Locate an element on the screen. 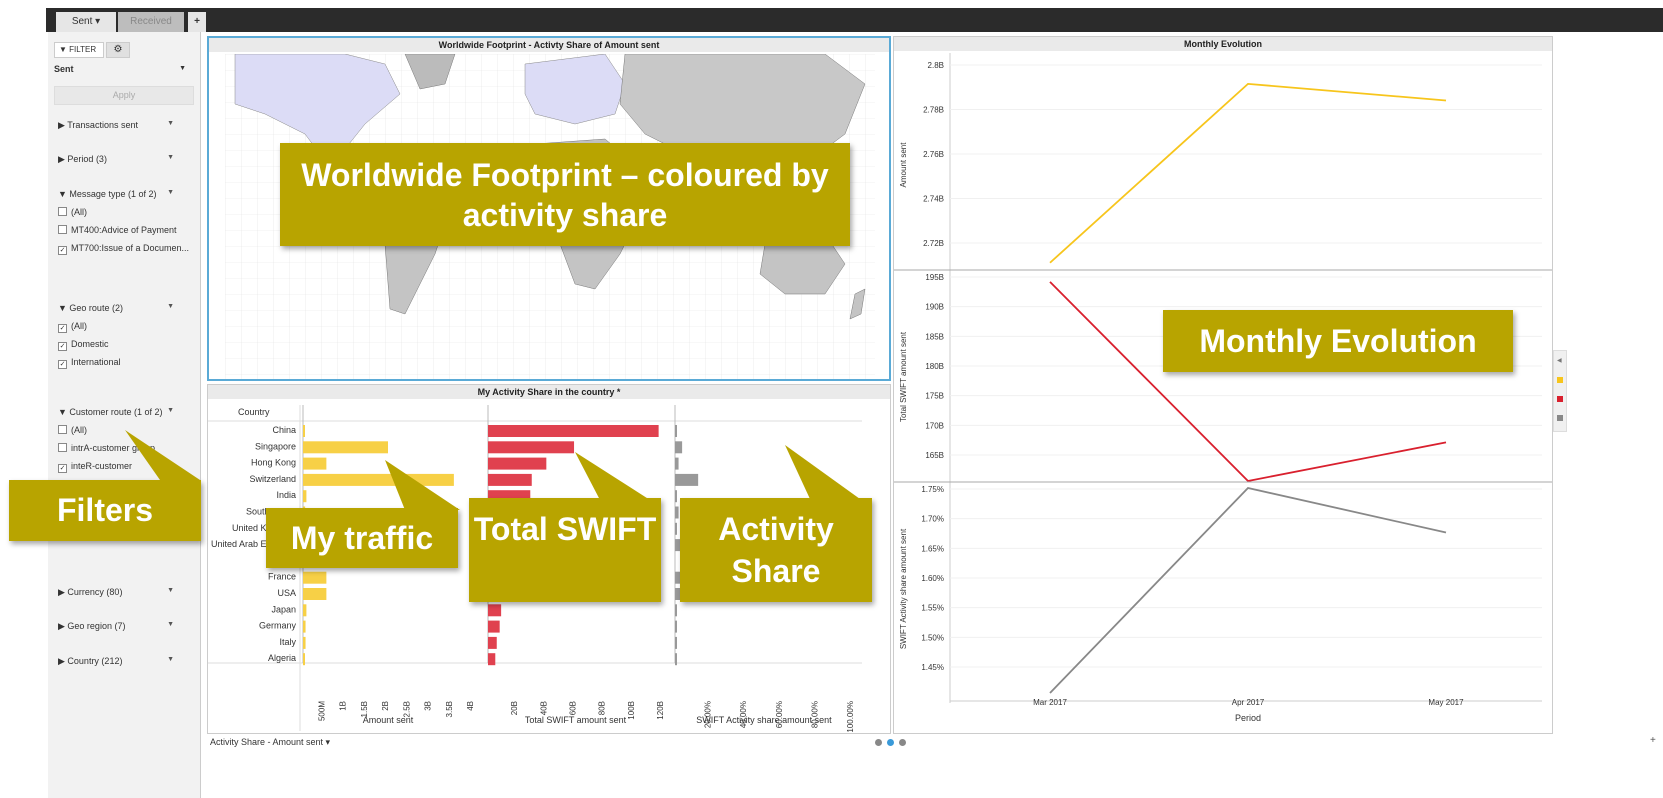 The height and width of the screenshot is (798, 1663). checkbox-mt400: MT400:Advice of Payment is located at coordinates (117, 230).